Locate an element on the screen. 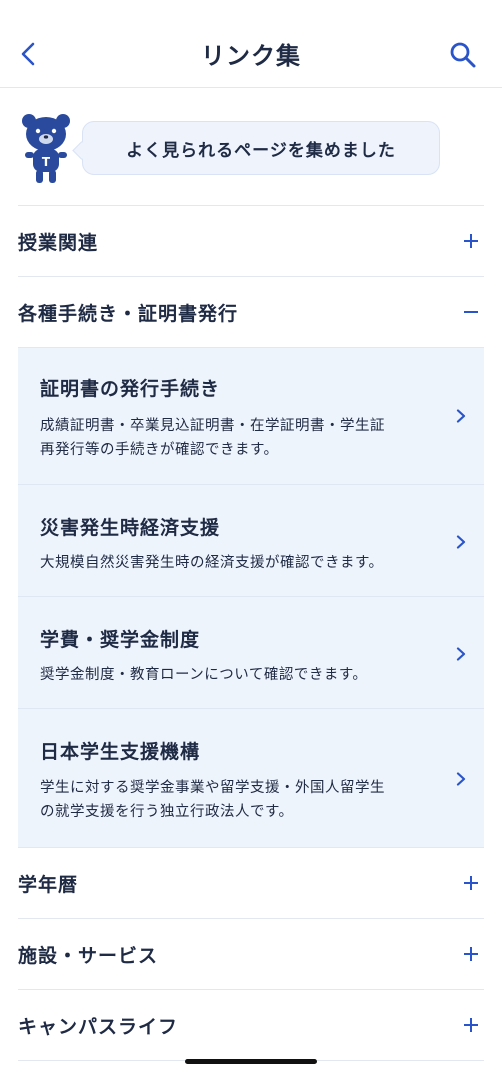  section-classes: 授業関連 is located at coordinates (251, 240).